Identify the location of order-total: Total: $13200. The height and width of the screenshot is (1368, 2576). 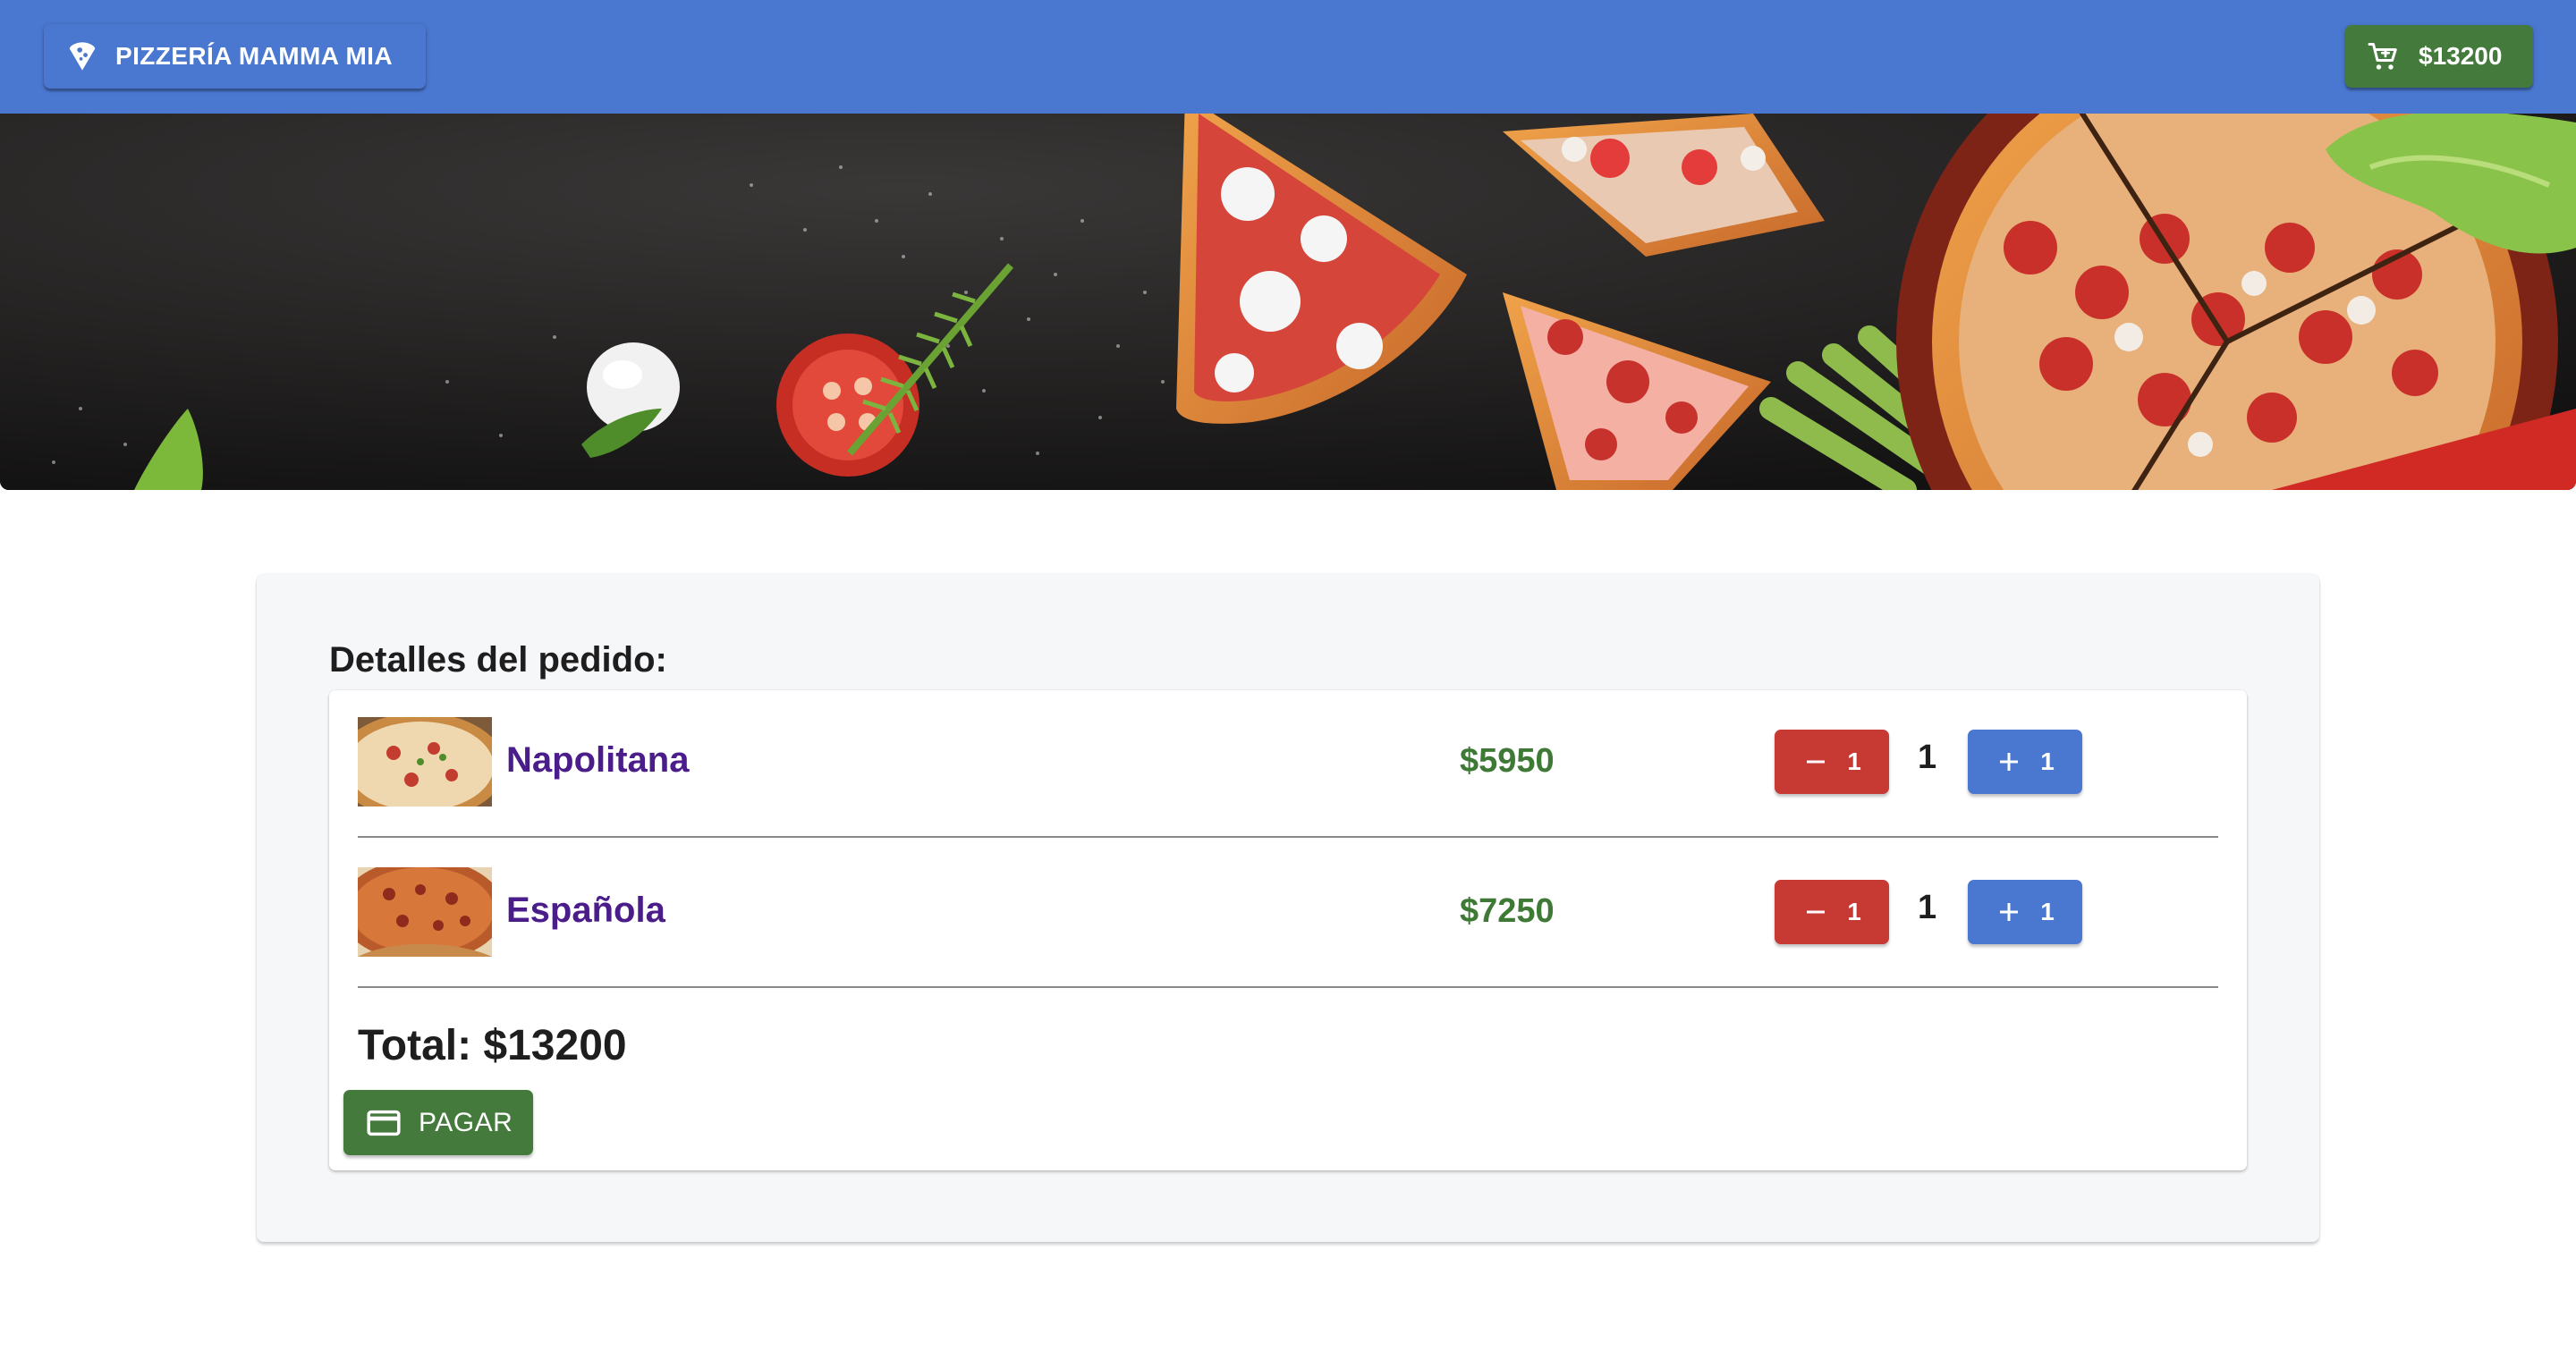
(492, 1045).